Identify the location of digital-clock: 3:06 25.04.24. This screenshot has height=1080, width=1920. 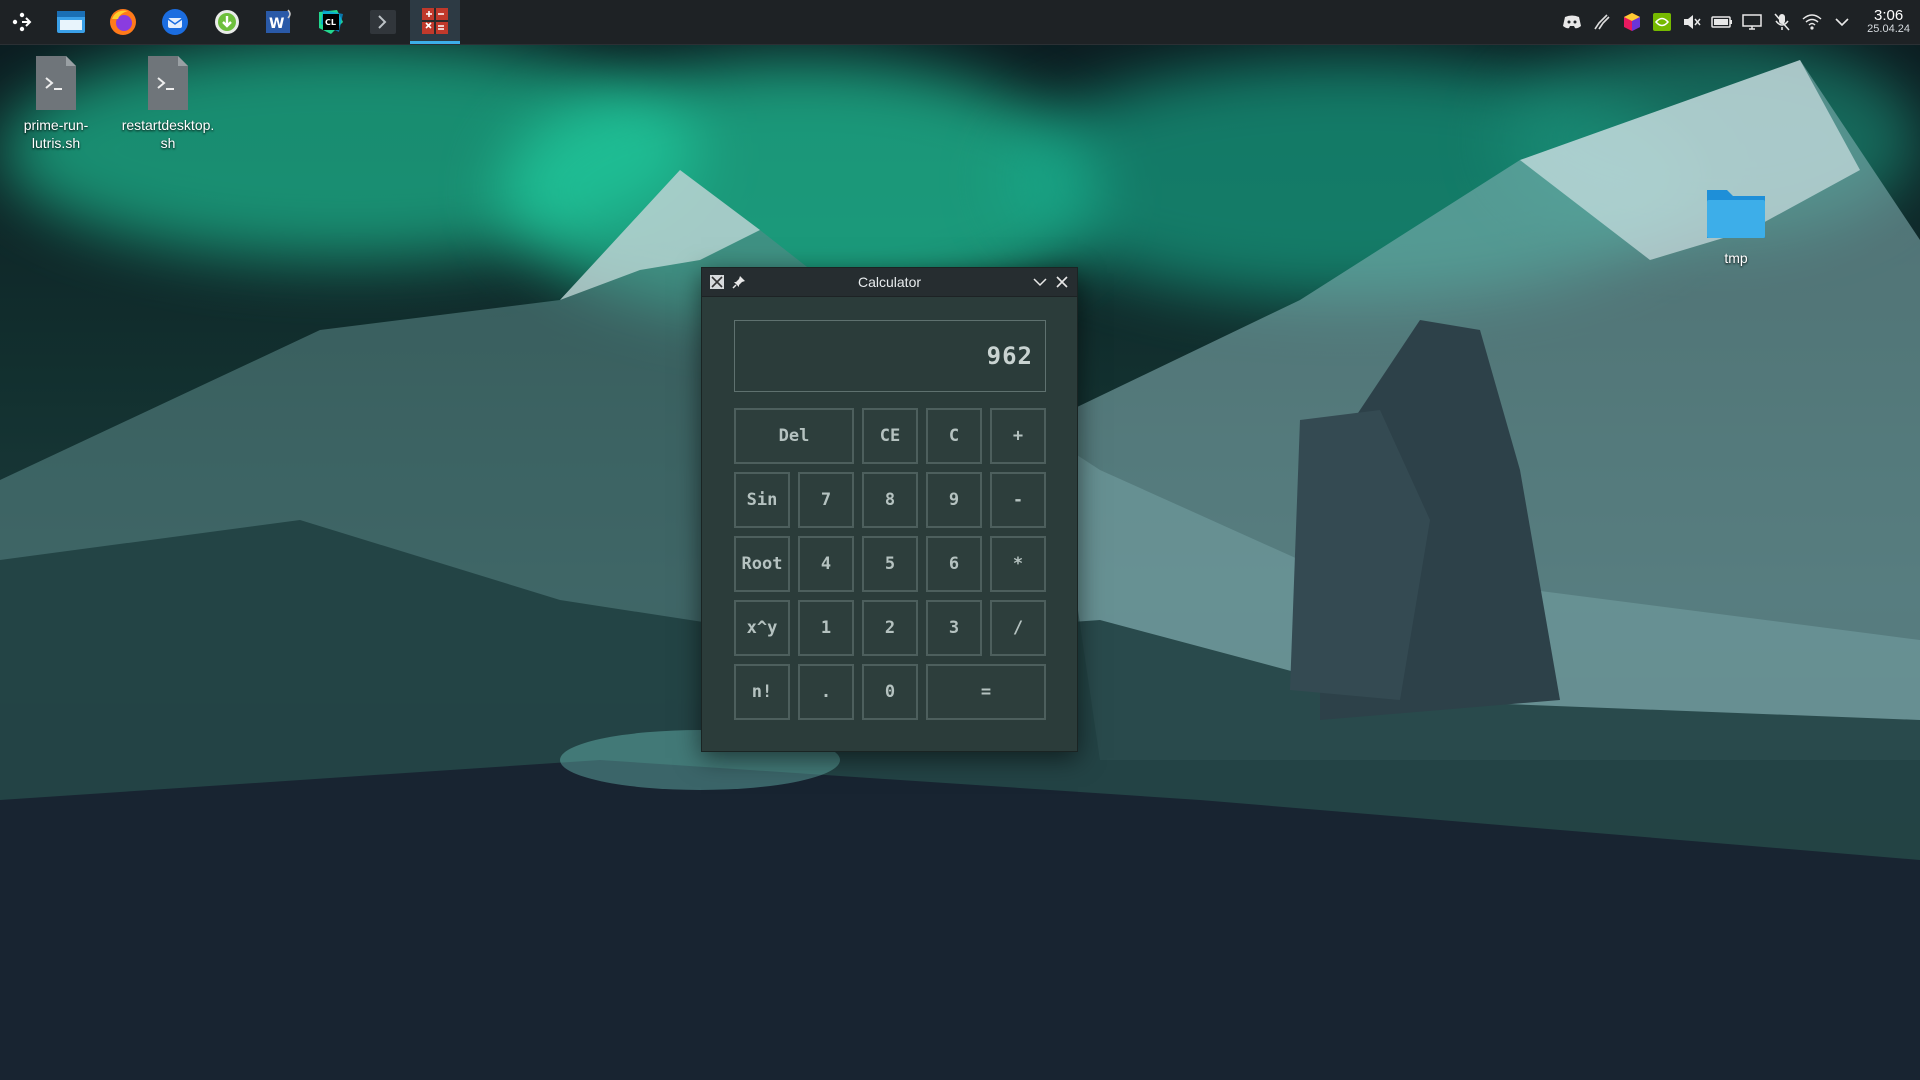
(1888, 21).